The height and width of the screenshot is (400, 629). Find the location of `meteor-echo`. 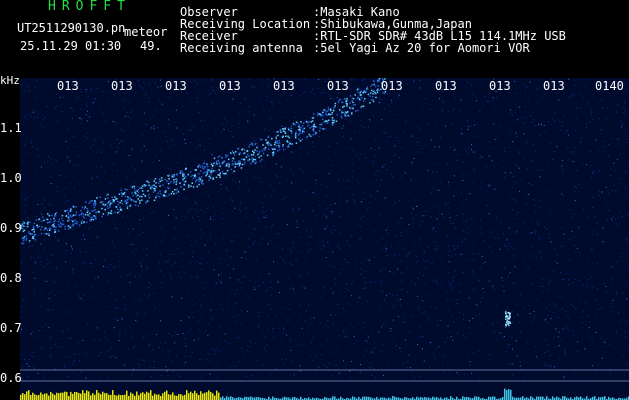

meteor-echo is located at coordinates (508, 319).